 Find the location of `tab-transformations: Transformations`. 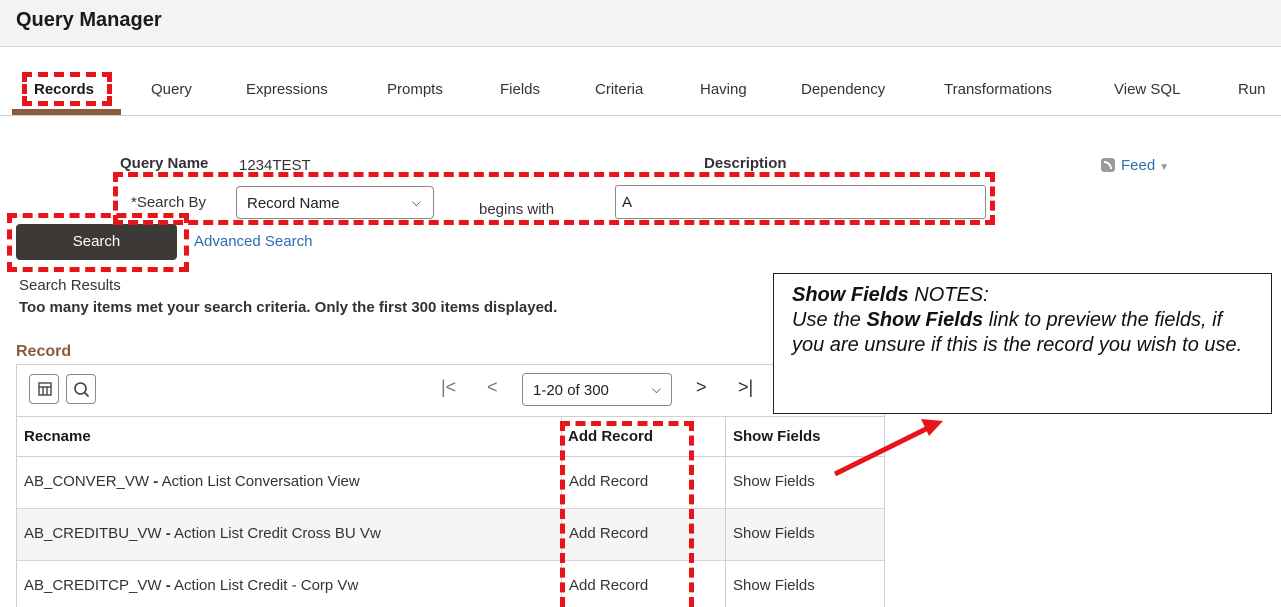

tab-transformations: Transformations is located at coordinates (998, 89).